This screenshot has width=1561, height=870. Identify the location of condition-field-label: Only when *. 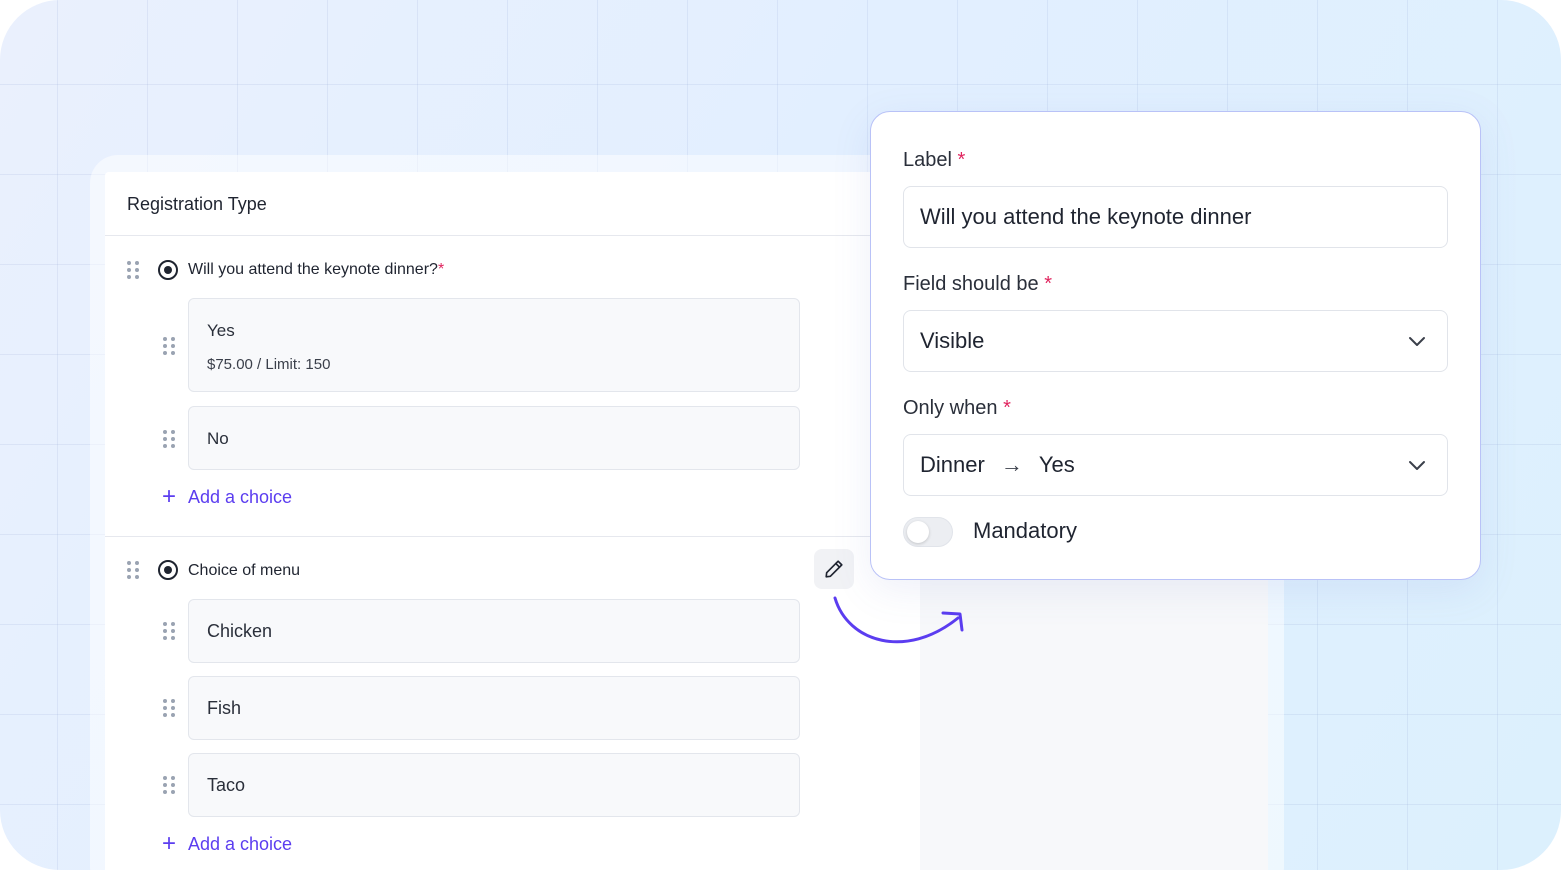
(957, 408).